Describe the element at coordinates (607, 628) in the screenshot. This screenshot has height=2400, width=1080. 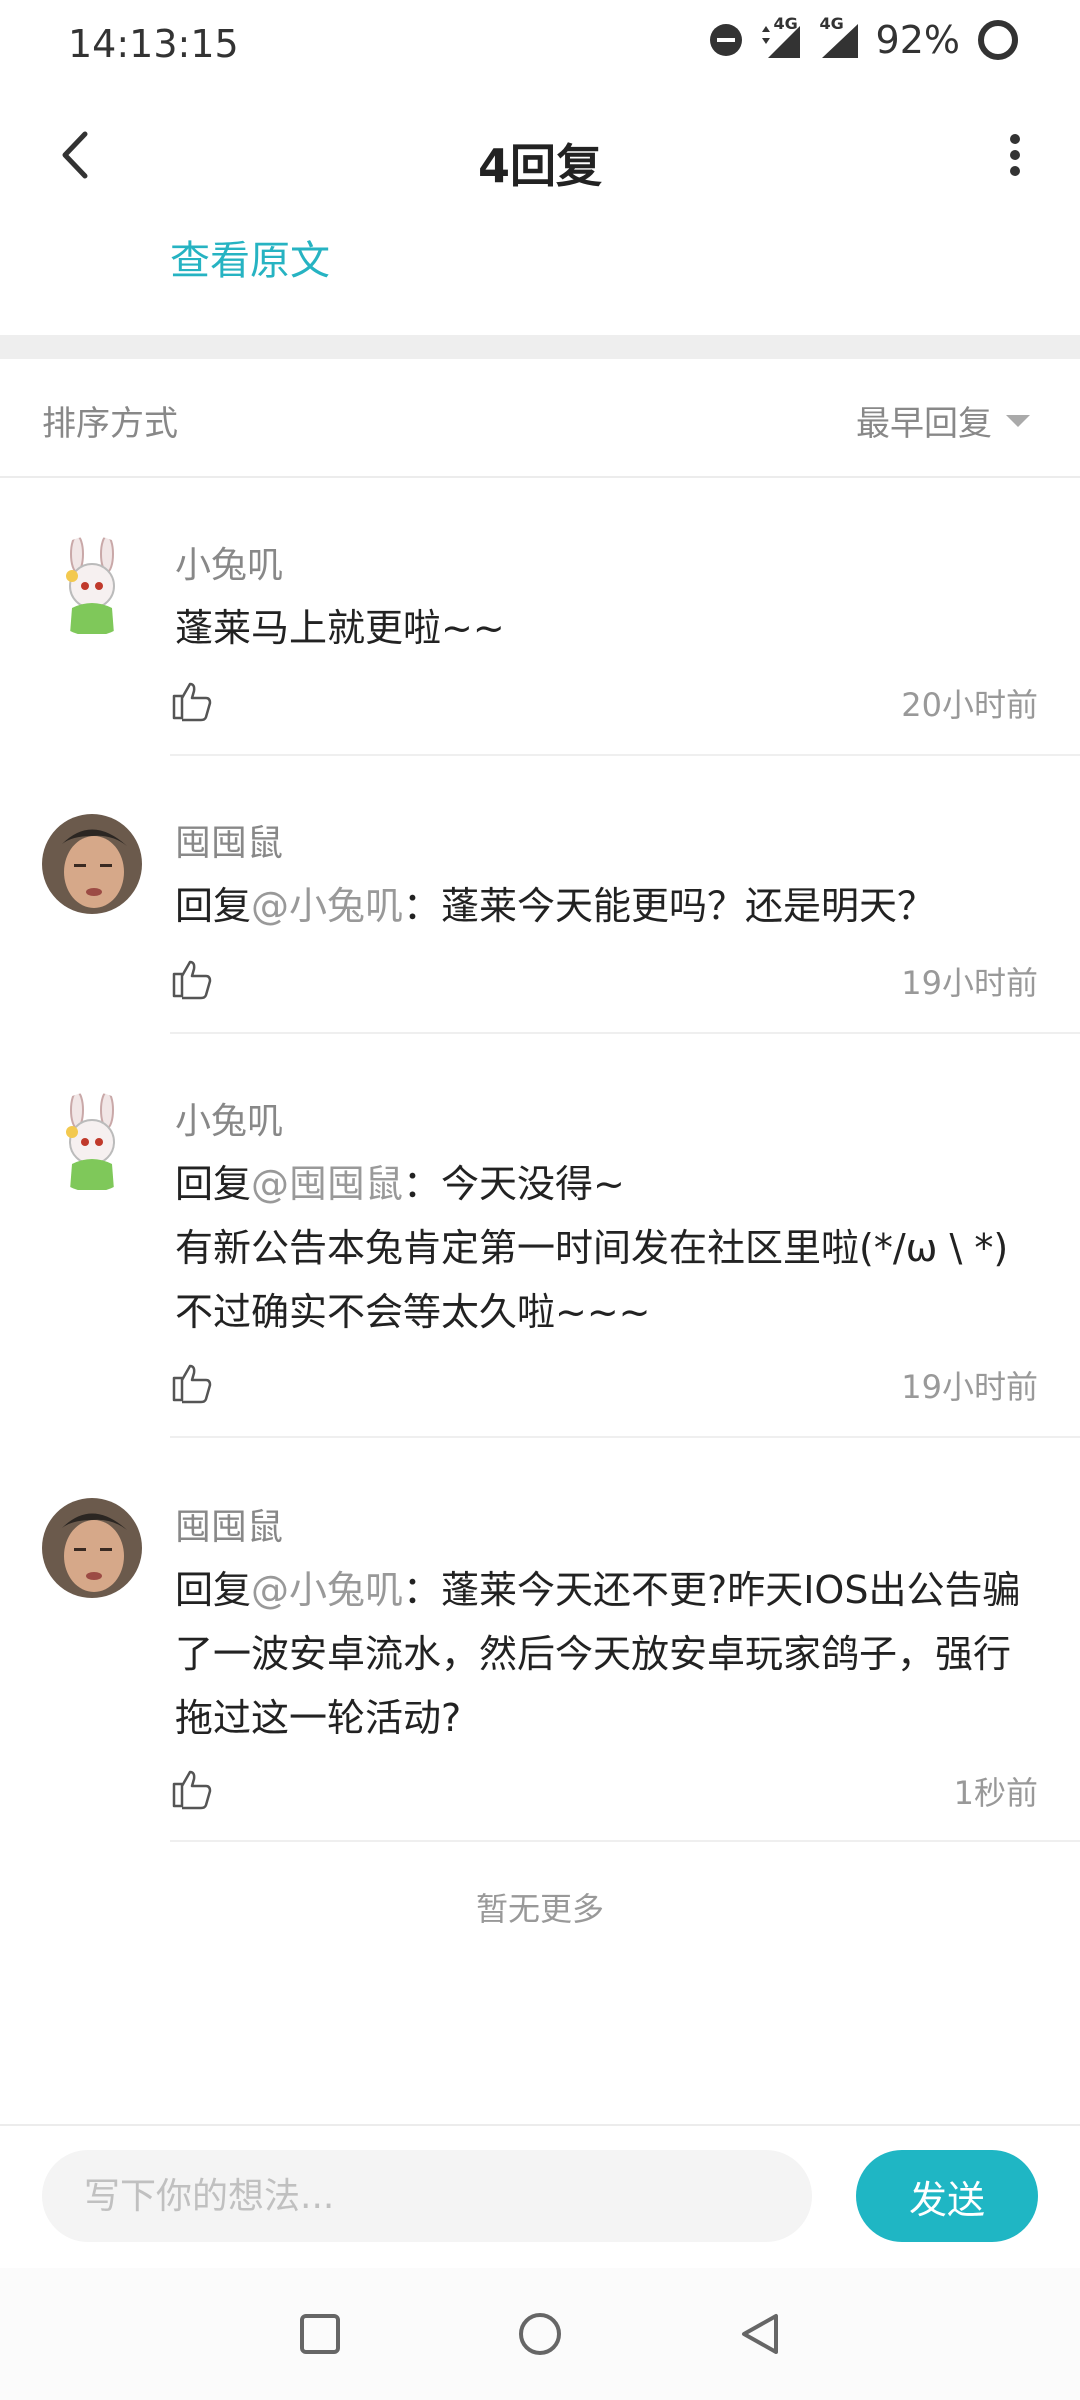
I see `comment-text: 蓬莱马上就更啦~~` at that location.